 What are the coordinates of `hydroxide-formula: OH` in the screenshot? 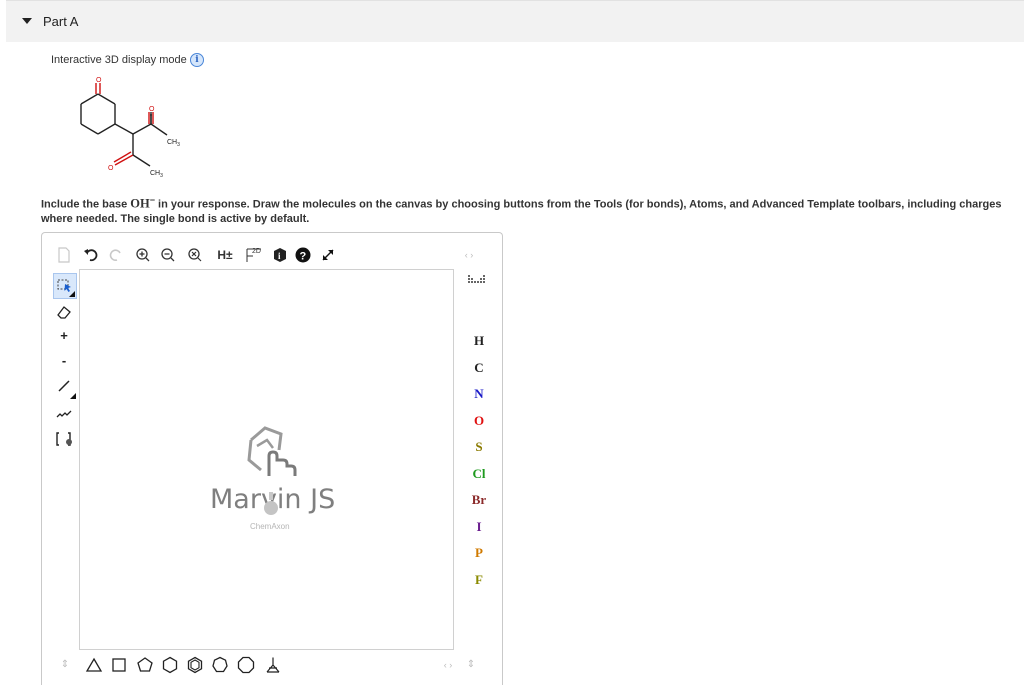 It's located at (140, 203).